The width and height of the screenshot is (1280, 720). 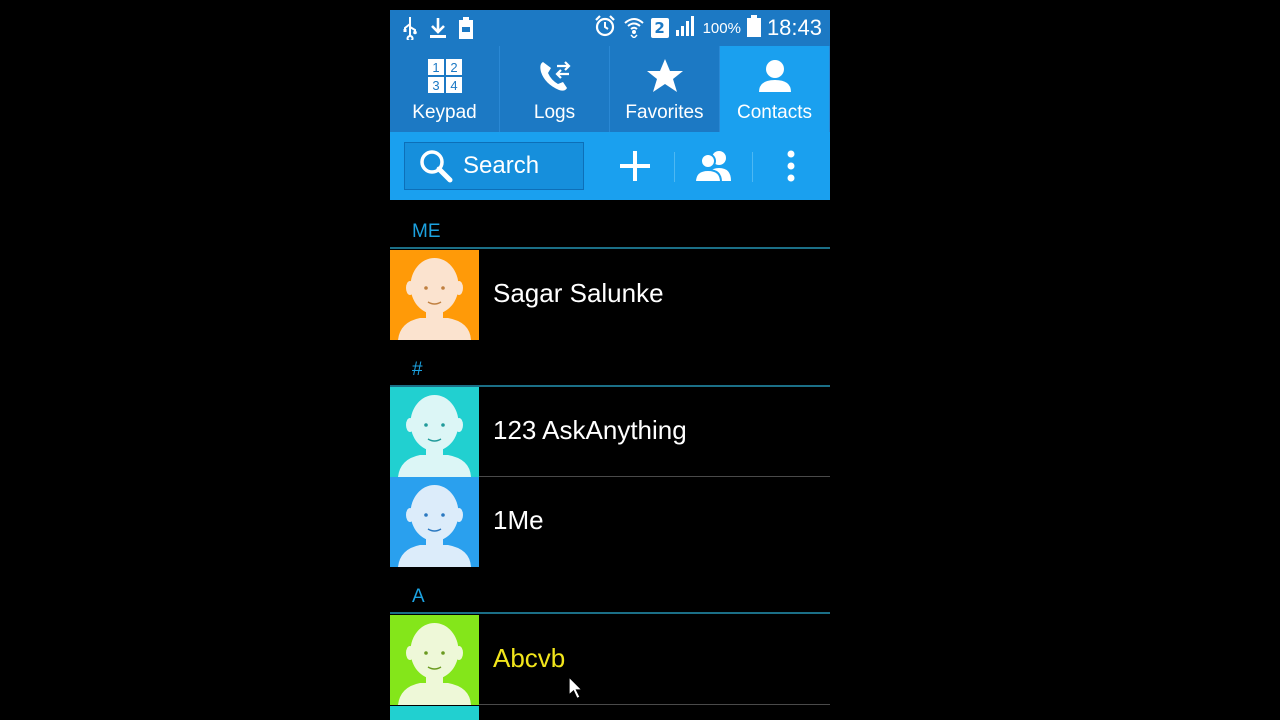 I want to click on mouse-cursor-icon, so click(x=576, y=689).